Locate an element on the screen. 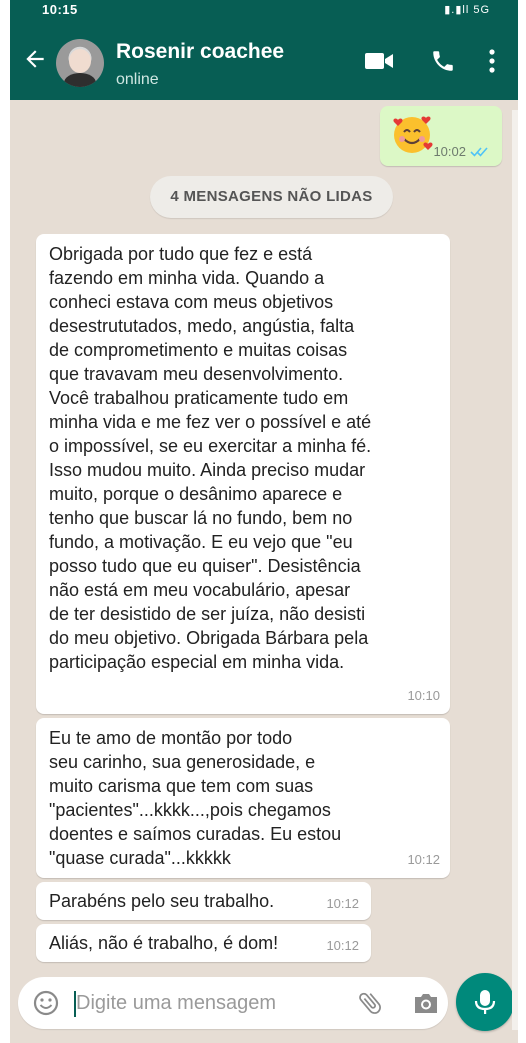 Image resolution: width=526 pixels, height=1043 pixels. contact-name: Rosenir coachee is located at coordinates (200, 52).